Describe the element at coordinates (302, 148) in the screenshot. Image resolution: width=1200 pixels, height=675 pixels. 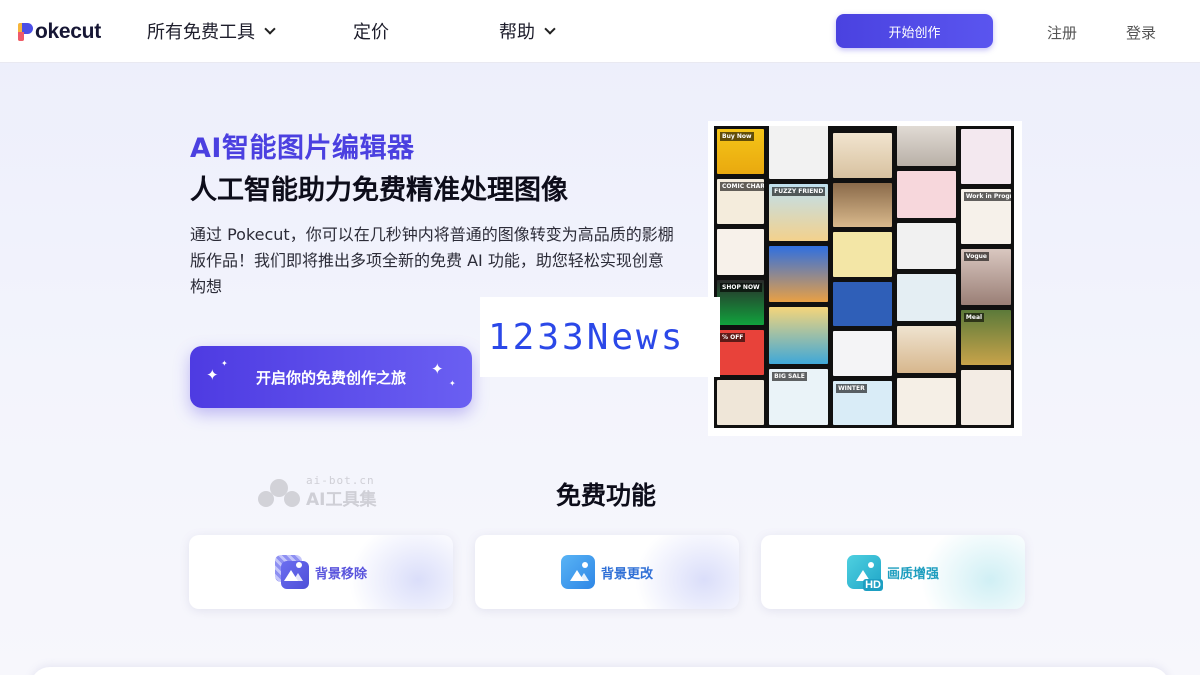
I see `hero-kicker: AI智能图片编辑器` at that location.